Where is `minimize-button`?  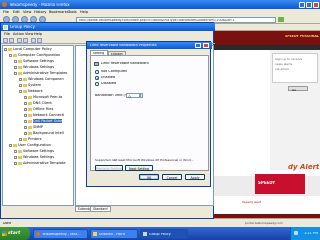
minimize-button is located at coordinates (302, 4).